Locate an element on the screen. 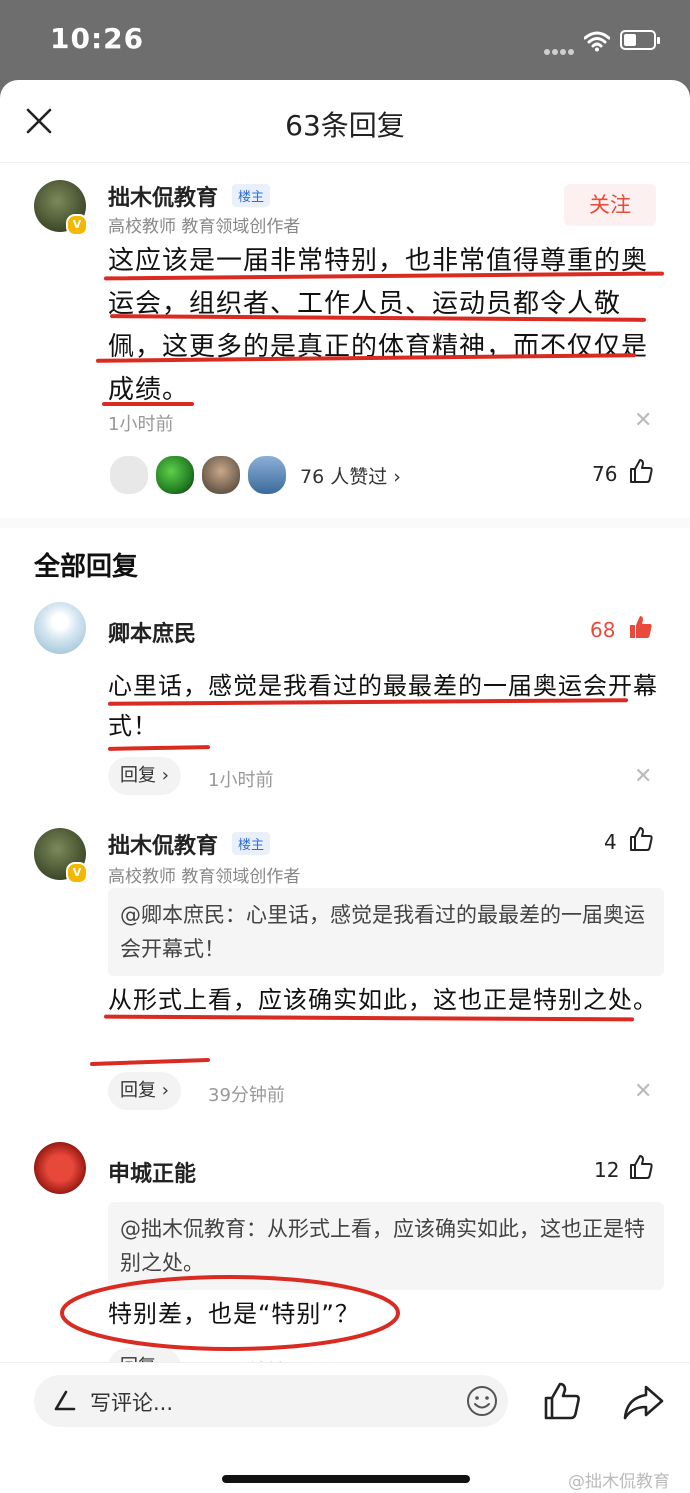  comment-author-name: 卿本庶民 is located at coordinates (152, 632).